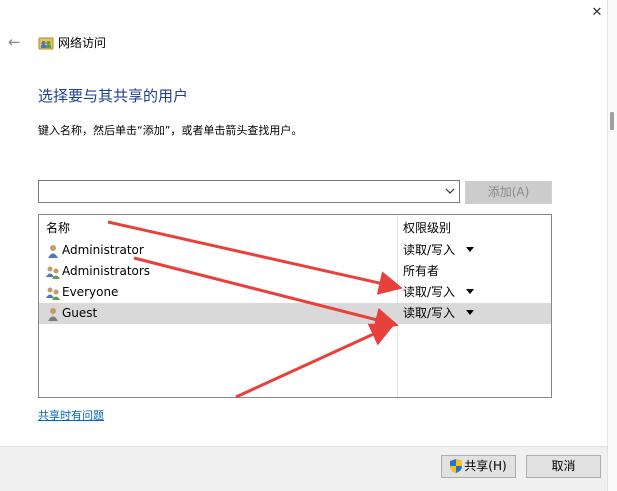  What do you see at coordinates (170, 130) in the screenshot?
I see `instruction-text: 键入名称，然后单击“添加”，或者单击箭头查找用户。` at bounding box center [170, 130].